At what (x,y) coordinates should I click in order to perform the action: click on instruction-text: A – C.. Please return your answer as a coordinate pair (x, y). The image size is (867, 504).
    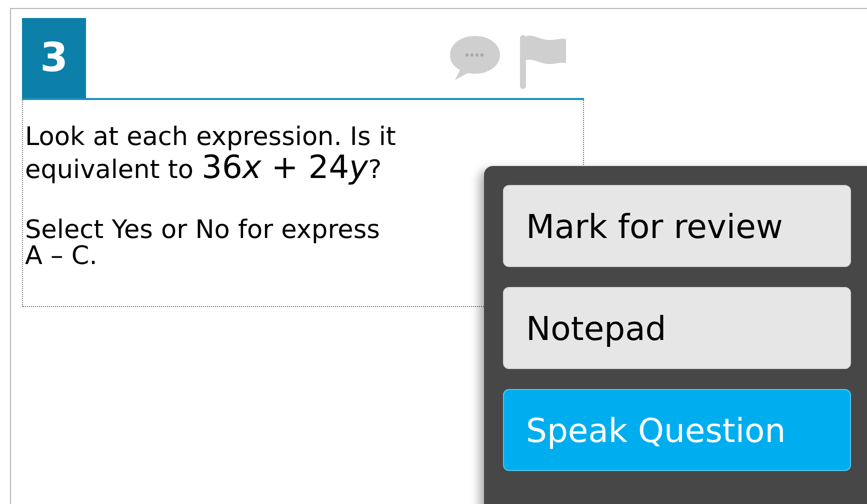
    Looking at the image, I should click on (61, 256).